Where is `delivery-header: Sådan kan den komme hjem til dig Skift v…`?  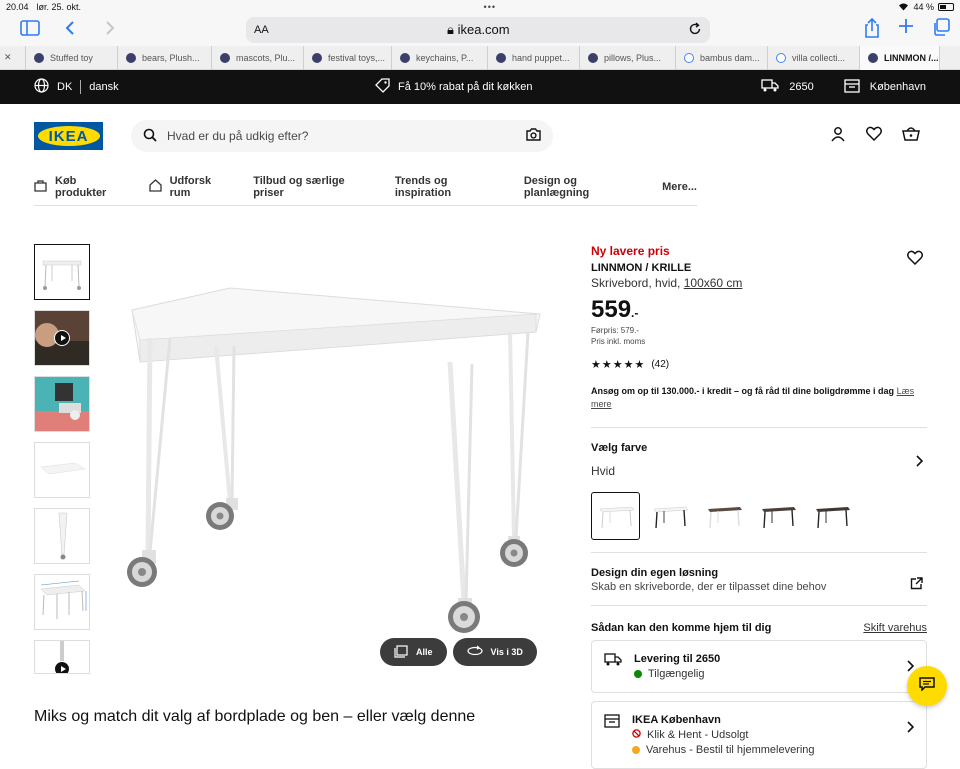
delivery-header: Sådan kan den komme hjem til dig Skift v… is located at coordinates (759, 628).